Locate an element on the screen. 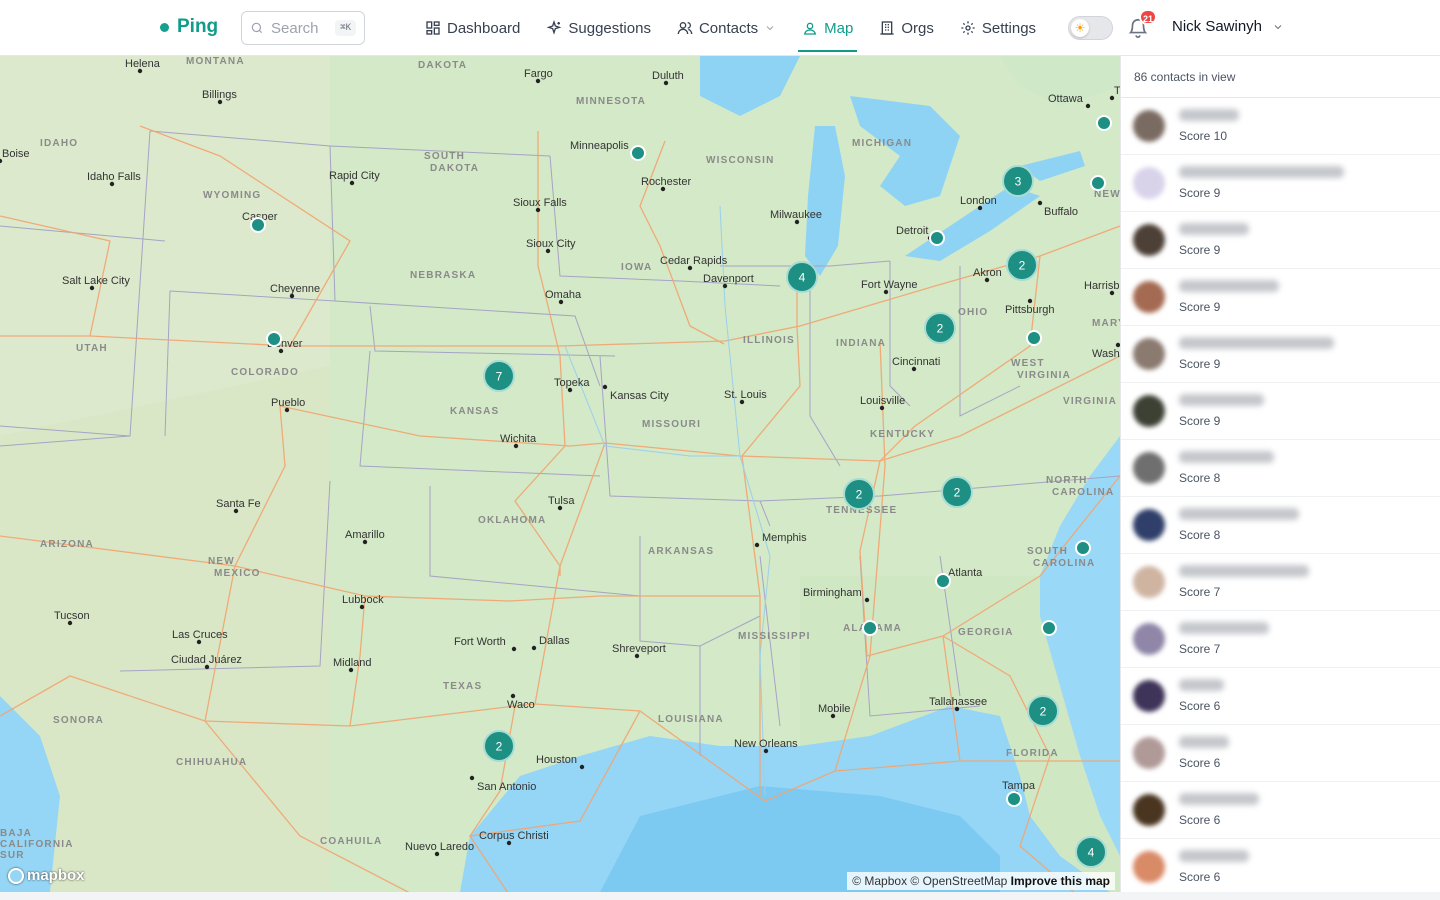 The image size is (1440, 900). nav-contacts: Contacts is located at coordinates (726, 28).